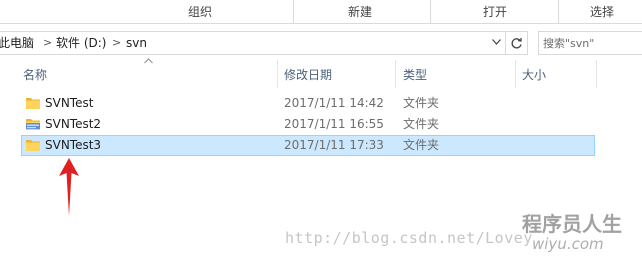  I want to click on watermark-url: http://blog.csdn.net/Lovey, so click(409, 238).